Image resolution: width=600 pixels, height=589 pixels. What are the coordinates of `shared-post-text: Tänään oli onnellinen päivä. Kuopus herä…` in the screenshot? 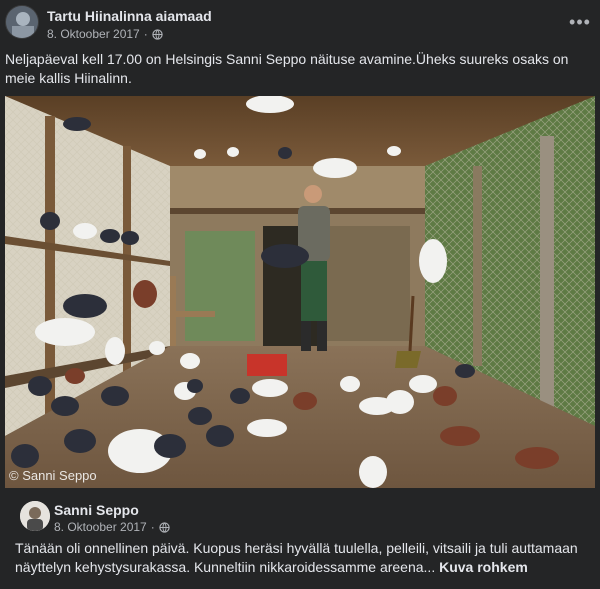 It's located at (302, 558).